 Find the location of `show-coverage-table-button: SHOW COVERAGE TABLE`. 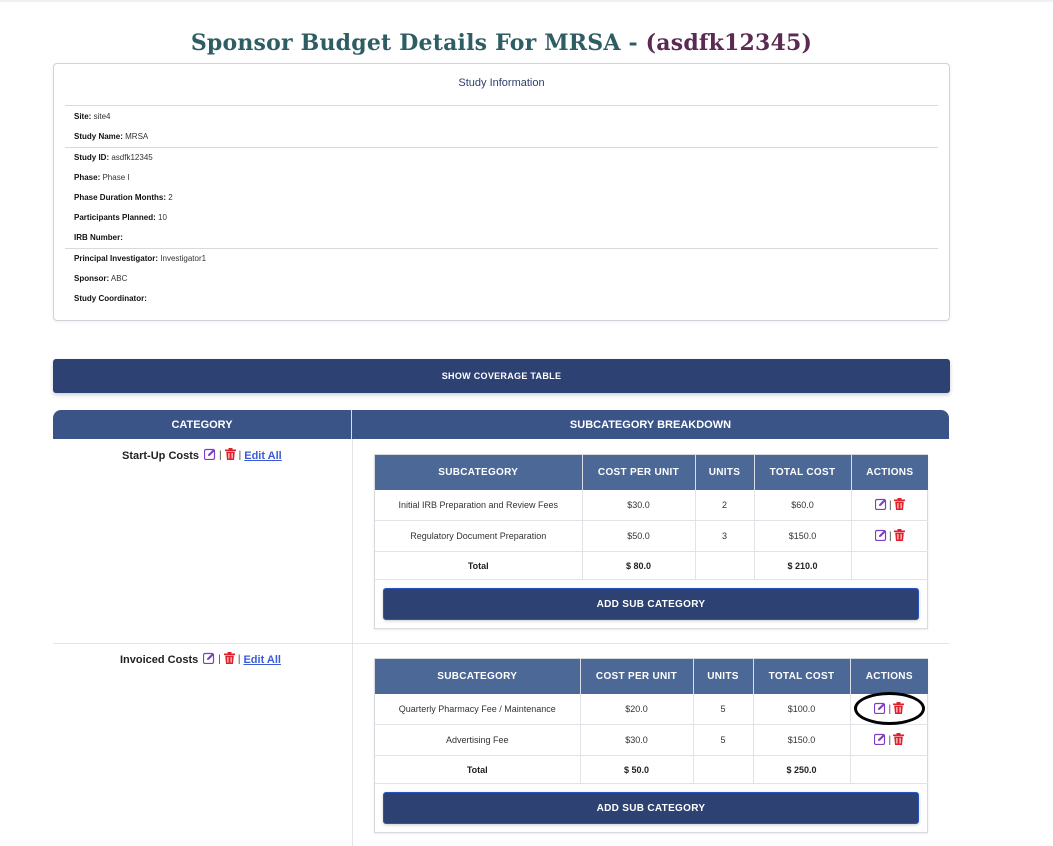

show-coverage-table-button: SHOW COVERAGE TABLE is located at coordinates (501, 376).